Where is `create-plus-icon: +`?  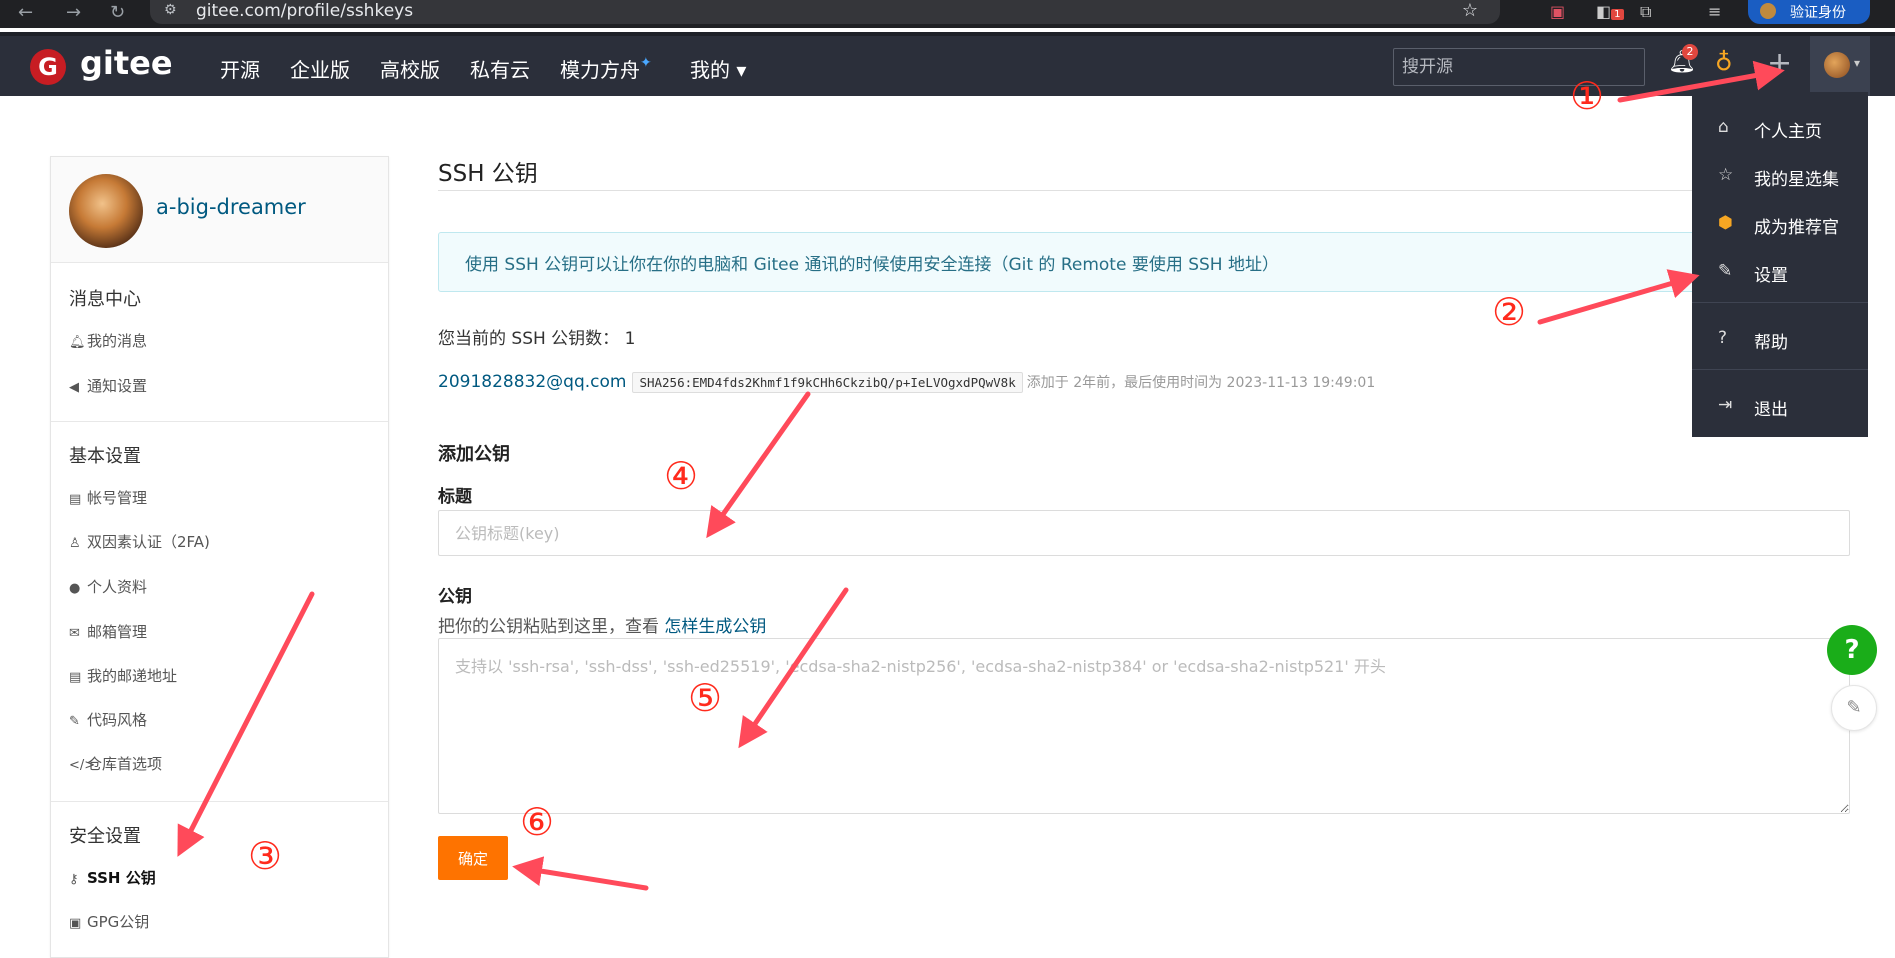
create-plus-icon: + is located at coordinates (1779, 63).